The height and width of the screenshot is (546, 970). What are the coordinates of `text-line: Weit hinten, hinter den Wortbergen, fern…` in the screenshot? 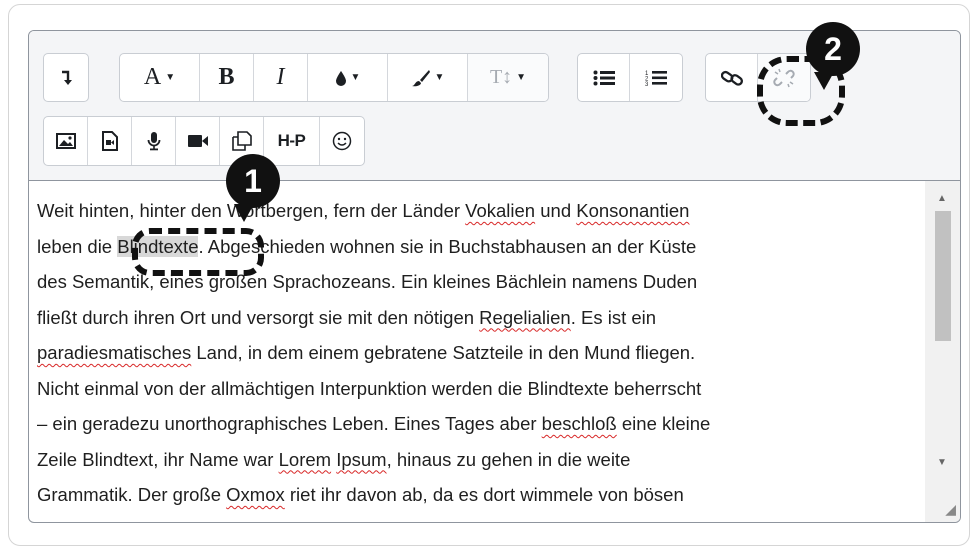 It's located at (480, 211).